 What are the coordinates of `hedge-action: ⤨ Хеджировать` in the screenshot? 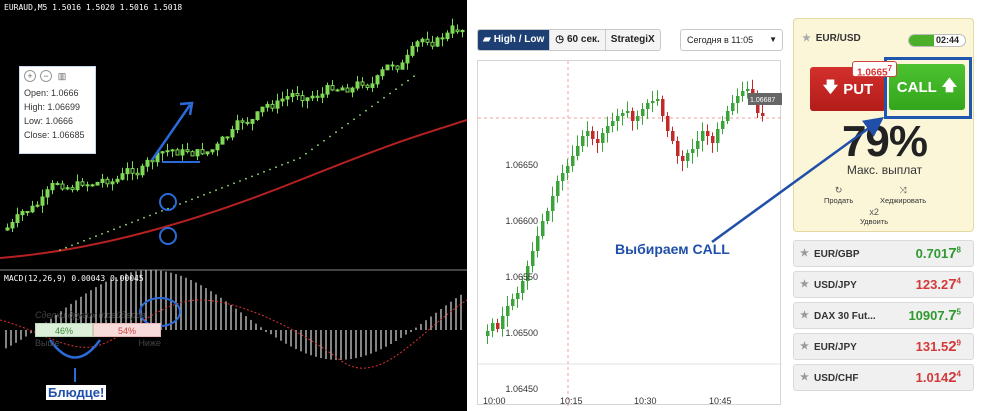 It's located at (903, 195).